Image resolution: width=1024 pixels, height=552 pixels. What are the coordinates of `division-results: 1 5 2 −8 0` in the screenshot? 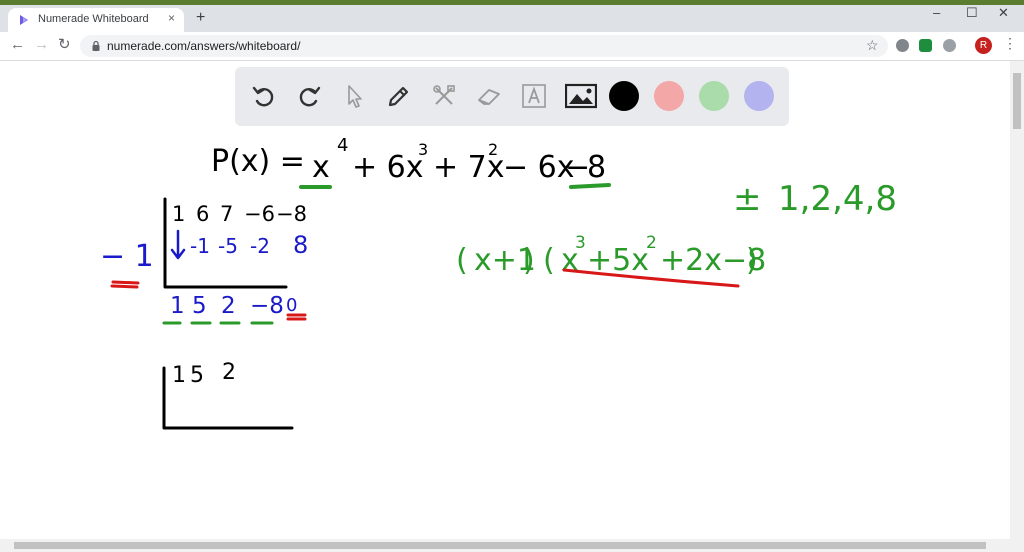 It's located at (233, 306).